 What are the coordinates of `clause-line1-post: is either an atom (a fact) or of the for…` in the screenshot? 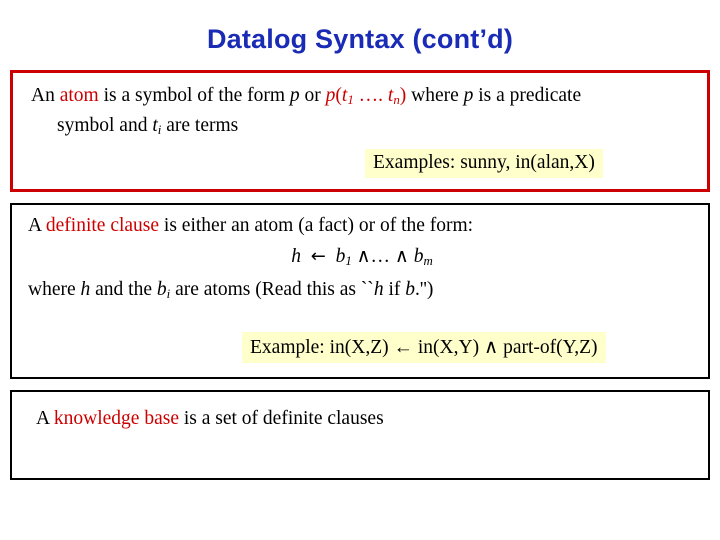 It's located at (316, 225).